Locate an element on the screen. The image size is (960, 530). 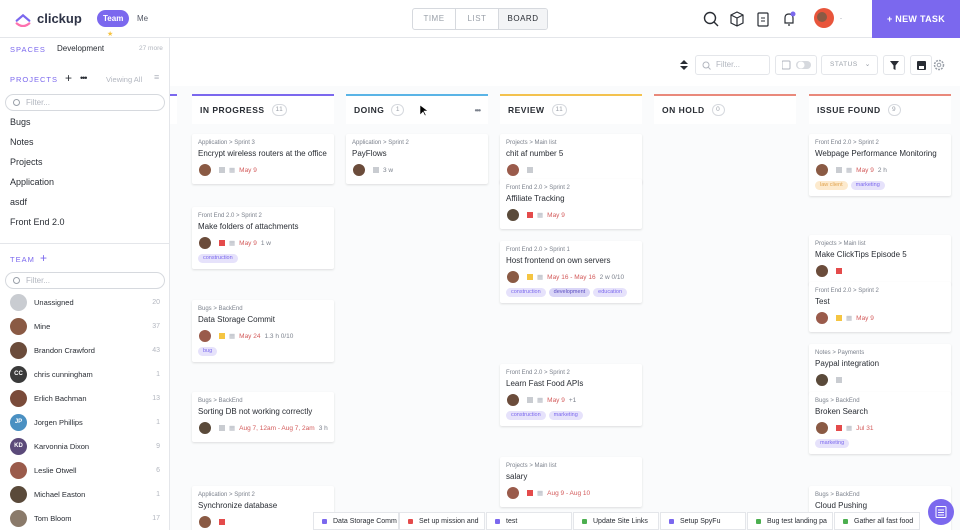
search-icon is located at coordinates (711, 19).